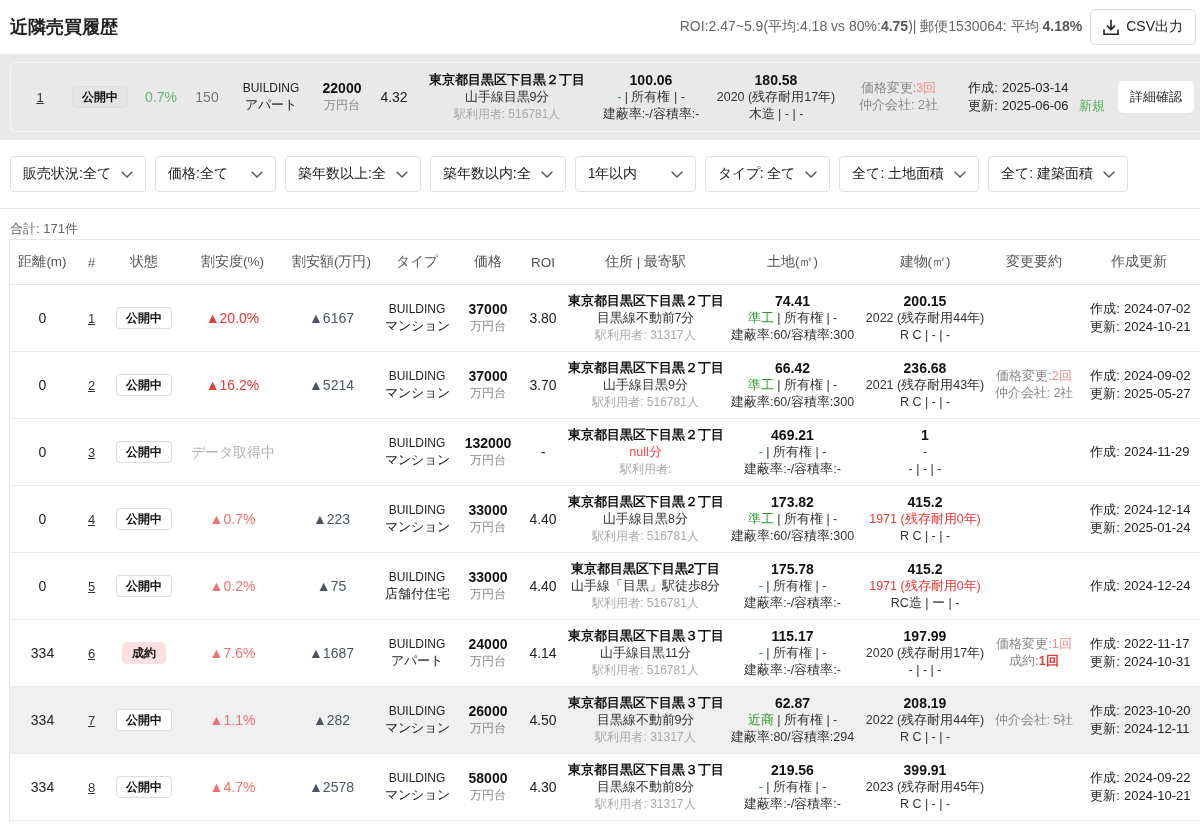 This screenshot has height=826, width=1200. Describe the element at coordinates (909, 174) in the screenshot. I see `filter-dropdown: 全て: 土地面積` at that location.